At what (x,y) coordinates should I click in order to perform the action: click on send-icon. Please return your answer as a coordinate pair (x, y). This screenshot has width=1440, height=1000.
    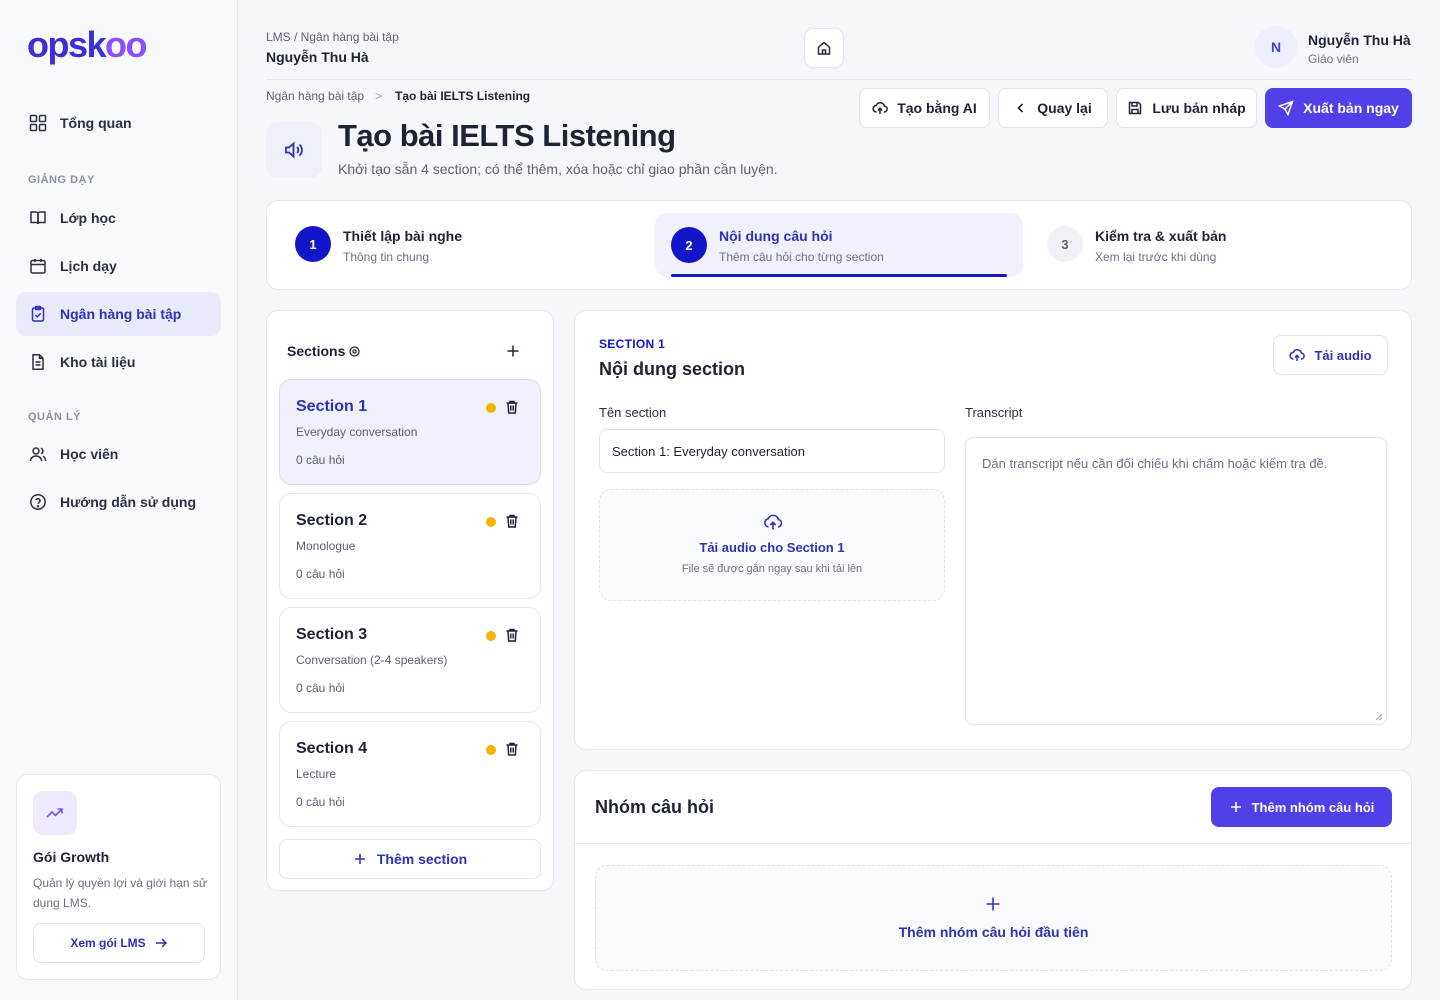
    Looking at the image, I should click on (1286, 108).